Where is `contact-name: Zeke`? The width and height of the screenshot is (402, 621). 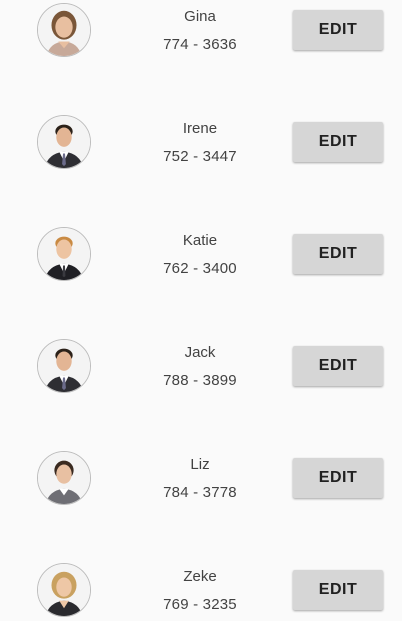 contact-name: Zeke is located at coordinates (200, 576).